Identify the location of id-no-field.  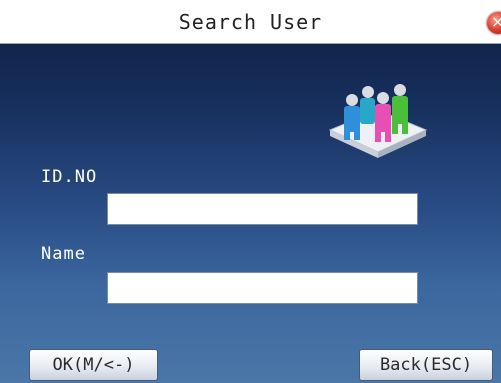
(262, 209).